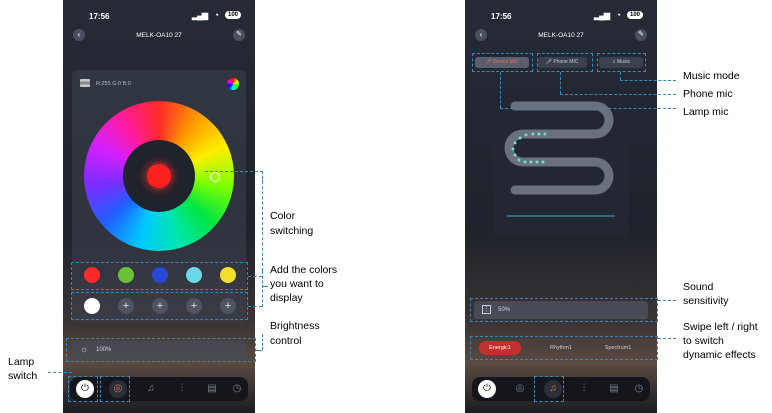 Image resolution: width=772 pixels, height=413 pixels. Describe the element at coordinates (234, 177) in the screenshot. I see `annot-color-wheel-box` at that location.